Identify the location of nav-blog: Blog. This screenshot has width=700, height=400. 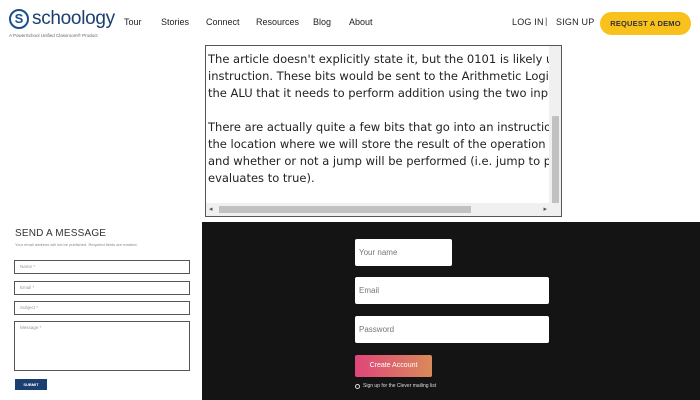
(322, 22).